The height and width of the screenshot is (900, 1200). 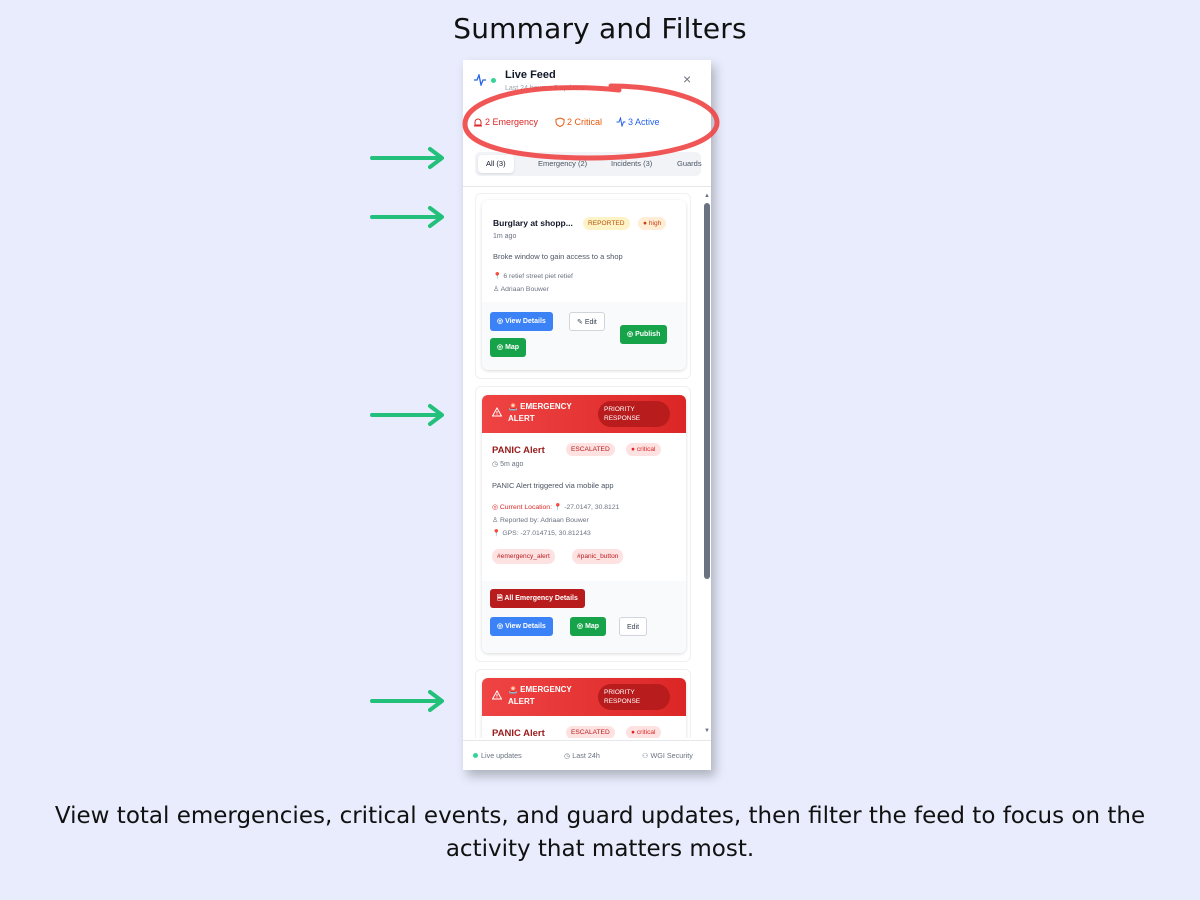 I want to click on users-icon: ⚇, so click(x=645, y=755).